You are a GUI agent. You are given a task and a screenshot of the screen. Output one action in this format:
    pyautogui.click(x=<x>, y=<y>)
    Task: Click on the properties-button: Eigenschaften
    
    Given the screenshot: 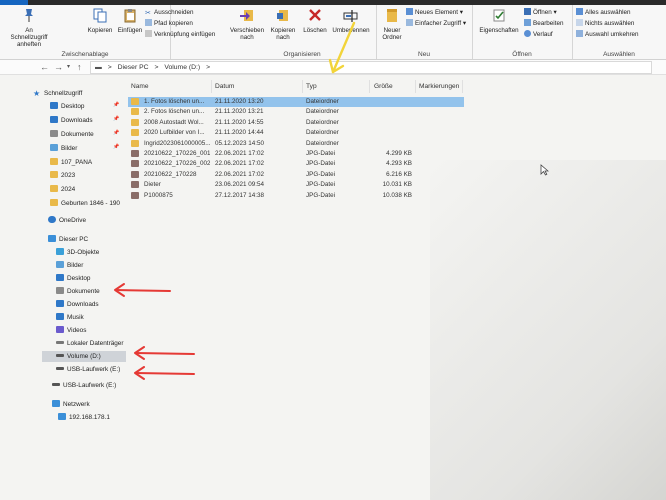 What is the action you would take?
    pyautogui.click(x=499, y=21)
    